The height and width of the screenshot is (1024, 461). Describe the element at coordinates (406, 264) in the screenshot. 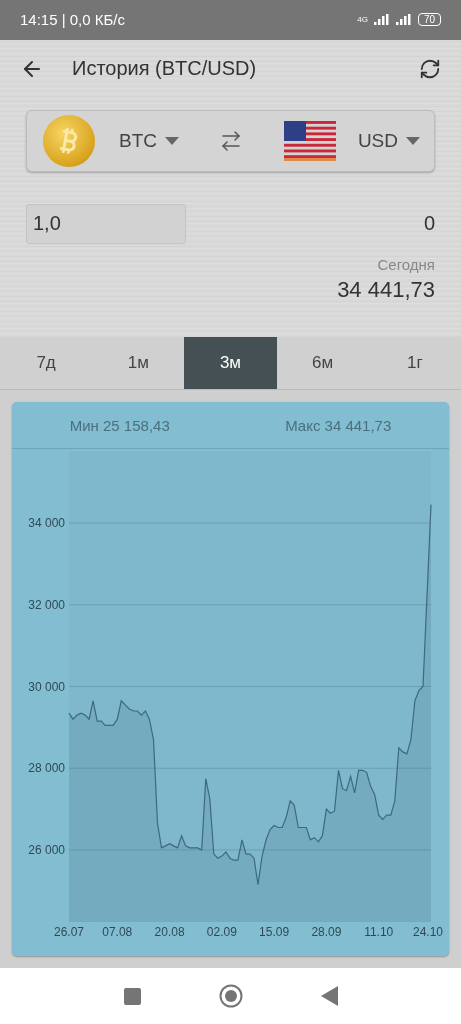

I see `date-label: Сегодня` at that location.